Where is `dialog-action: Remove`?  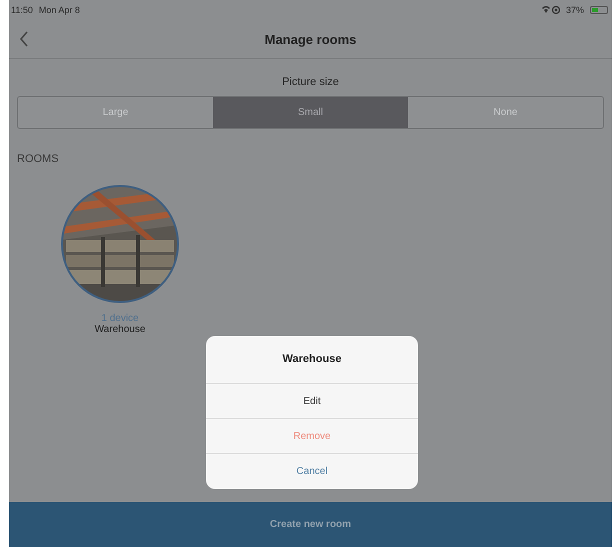 dialog-action: Remove is located at coordinates (312, 436).